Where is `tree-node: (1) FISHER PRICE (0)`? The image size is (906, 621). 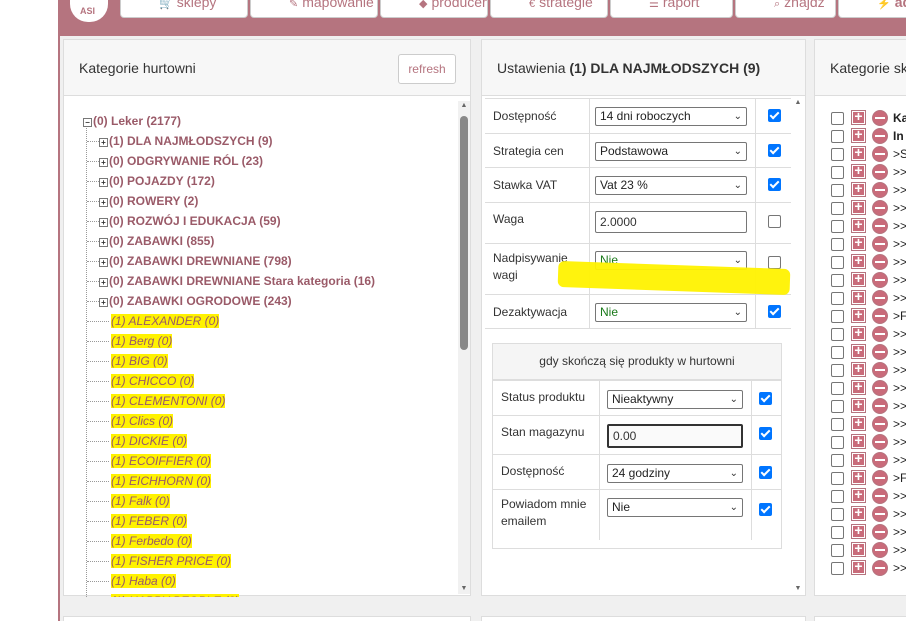 tree-node: (1) FISHER PRICE (0) is located at coordinates (171, 561).